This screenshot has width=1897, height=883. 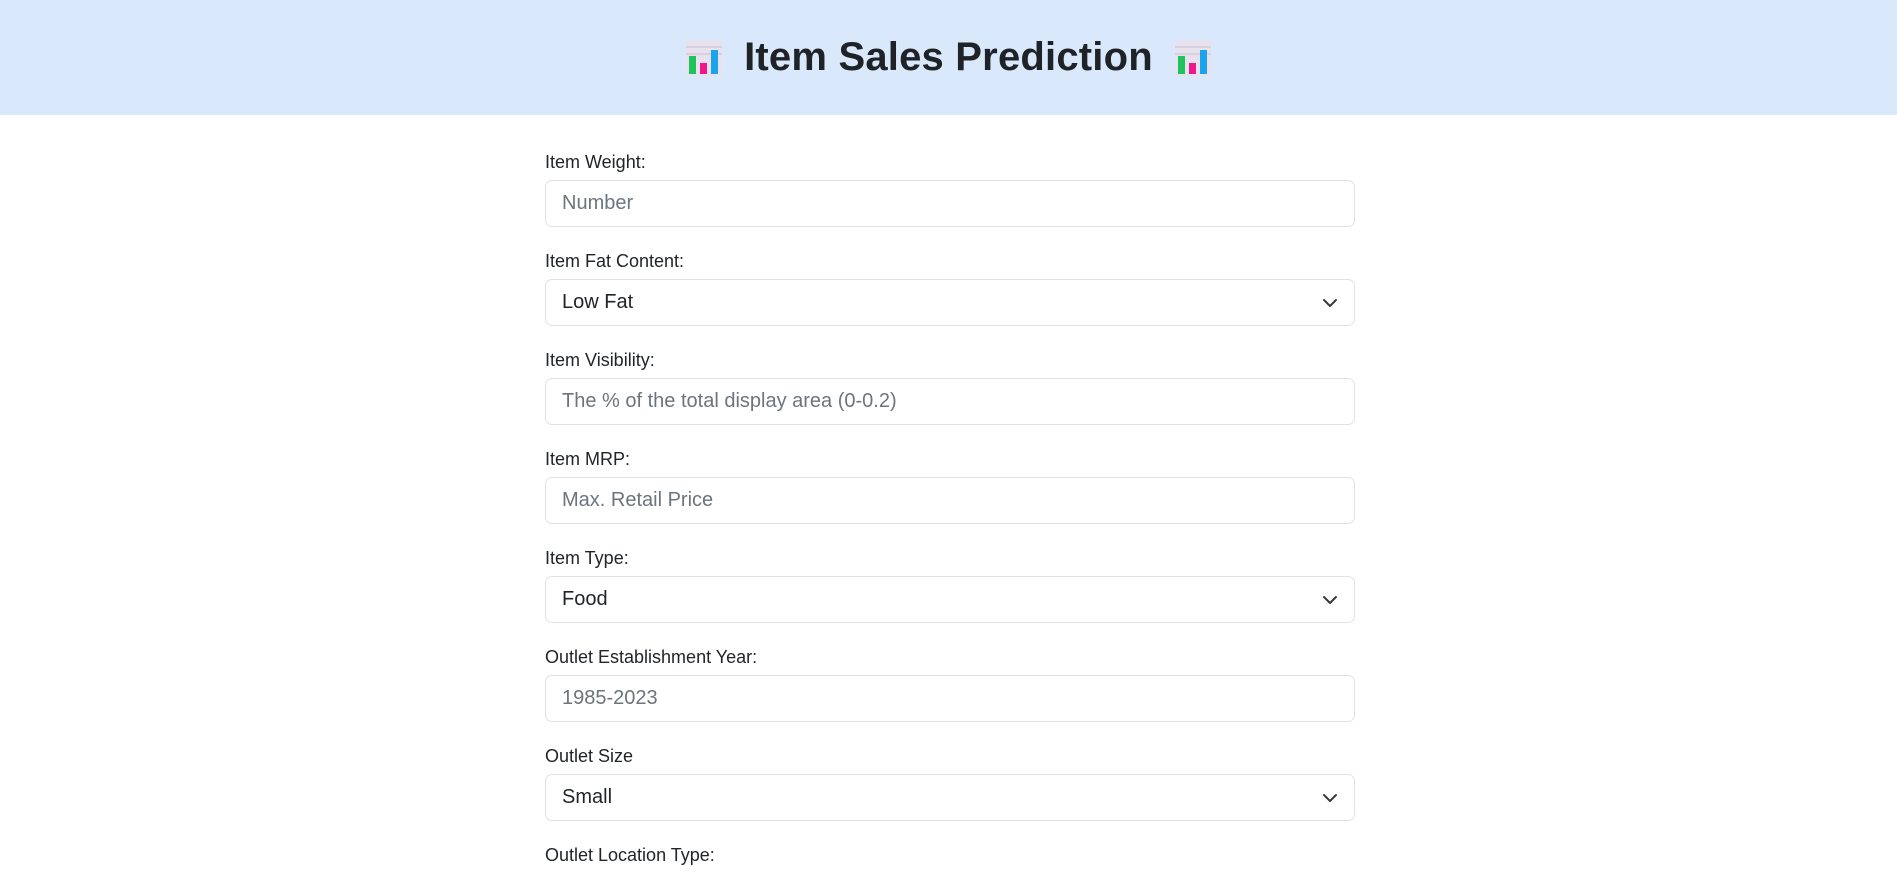 What do you see at coordinates (950, 302) in the screenshot?
I see `item-fat-content-select: Low Fat` at bounding box center [950, 302].